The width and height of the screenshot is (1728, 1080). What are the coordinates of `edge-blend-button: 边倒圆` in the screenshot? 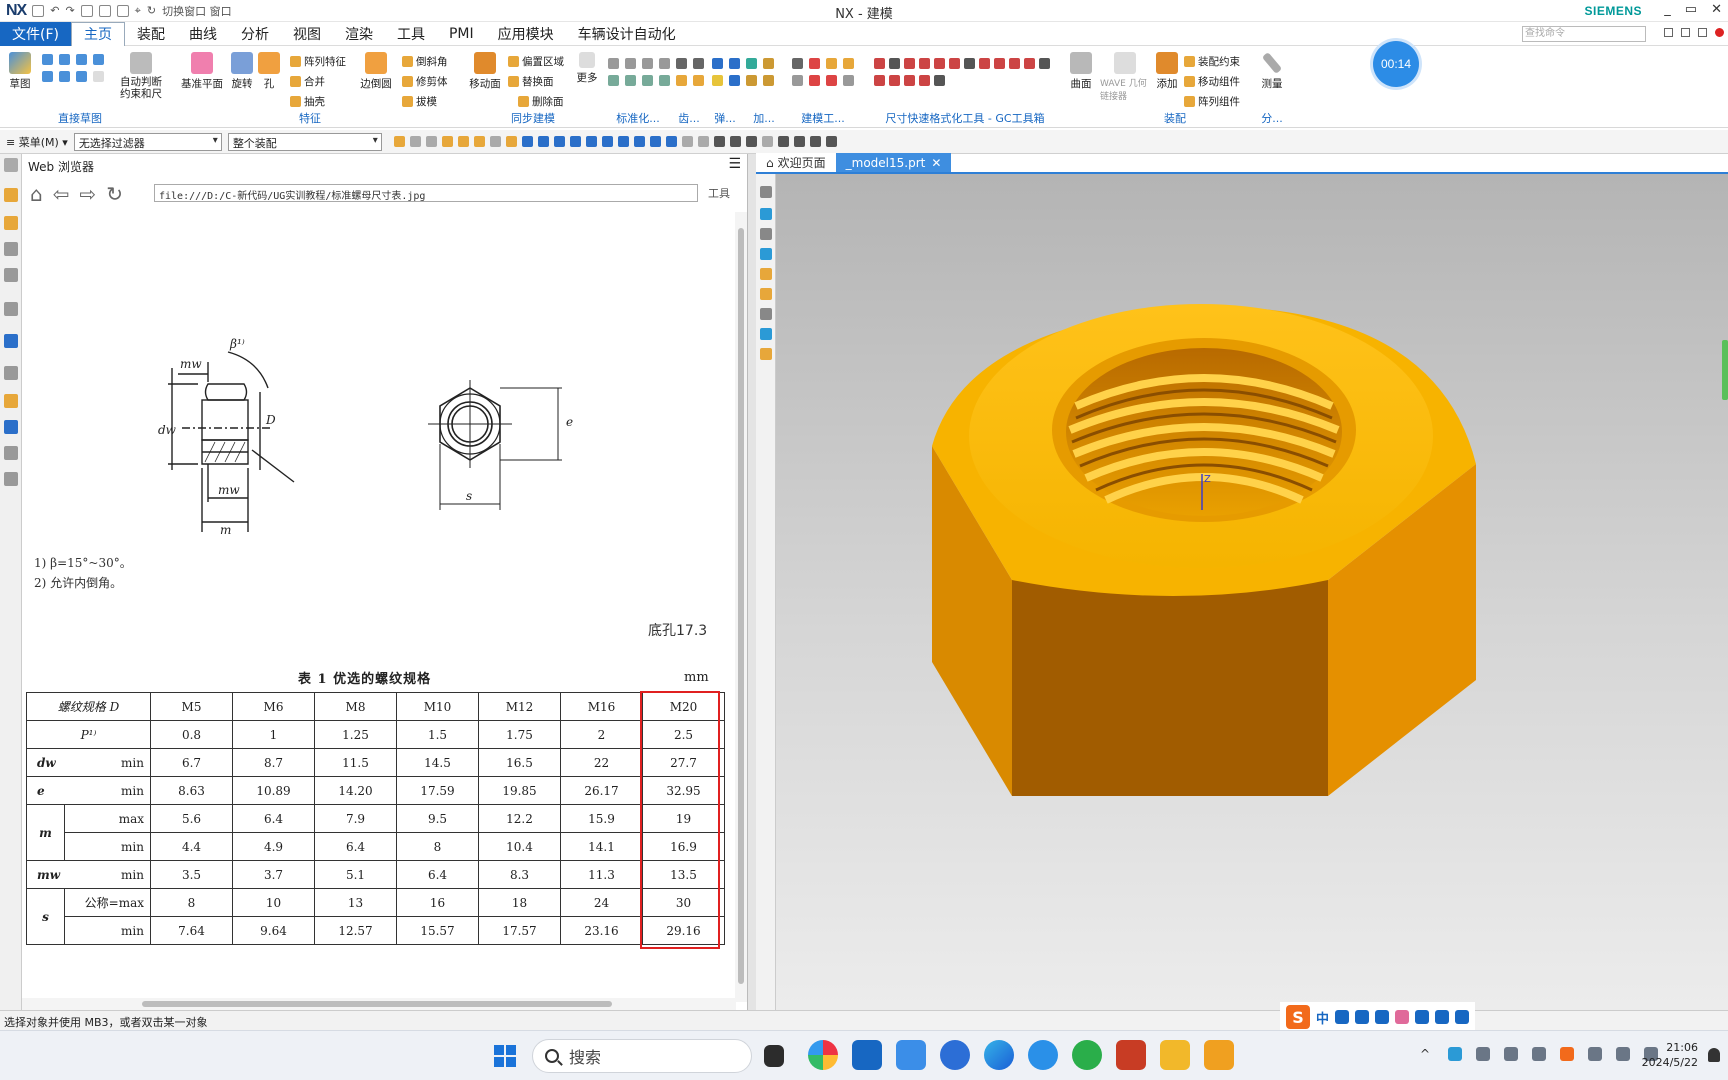 It's located at (376, 71).